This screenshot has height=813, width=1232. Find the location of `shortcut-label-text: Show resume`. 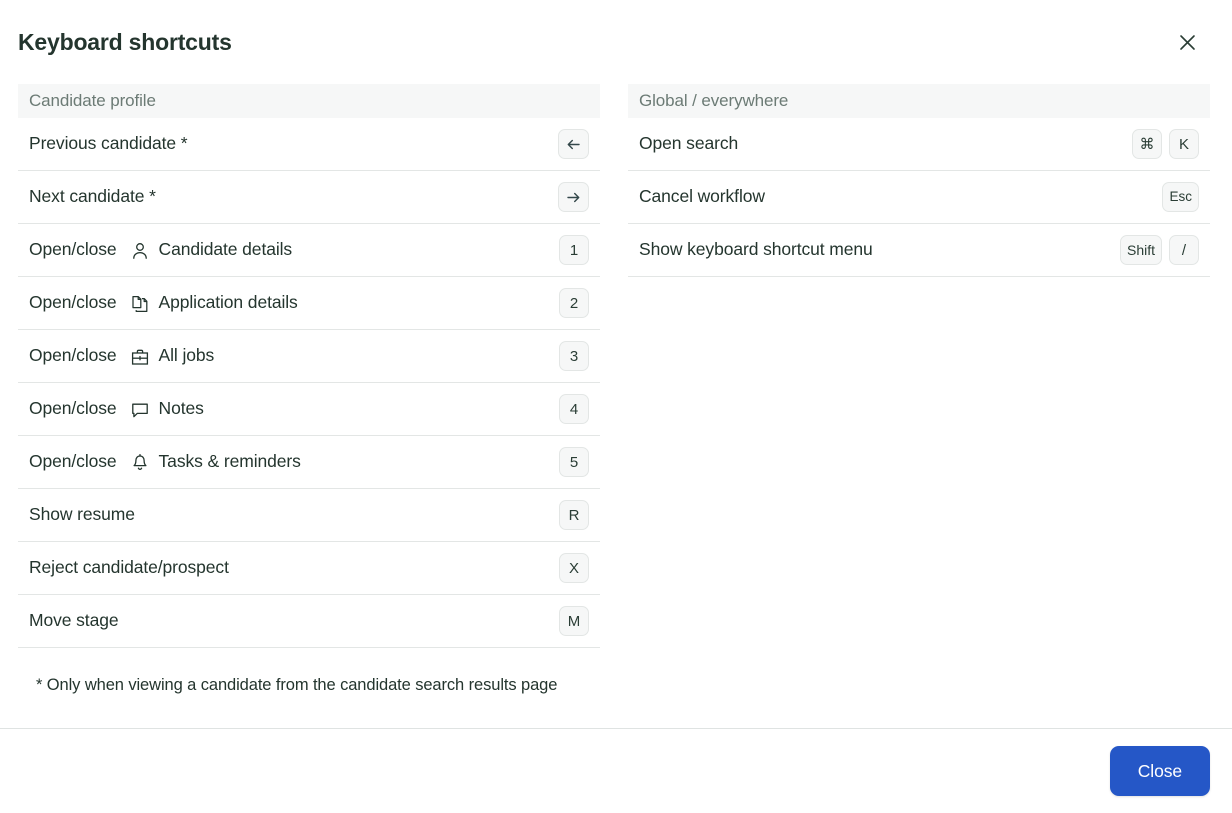

shortcut-label-text: Show resume is located at coordinates (82, 514).